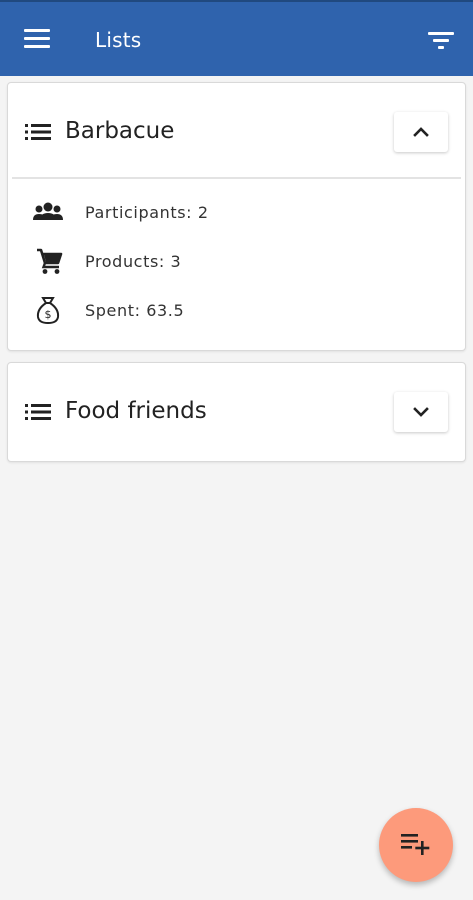  Describe the element at coordinates (48, 261) in the screenshot. I see `cart-icon` at that location.